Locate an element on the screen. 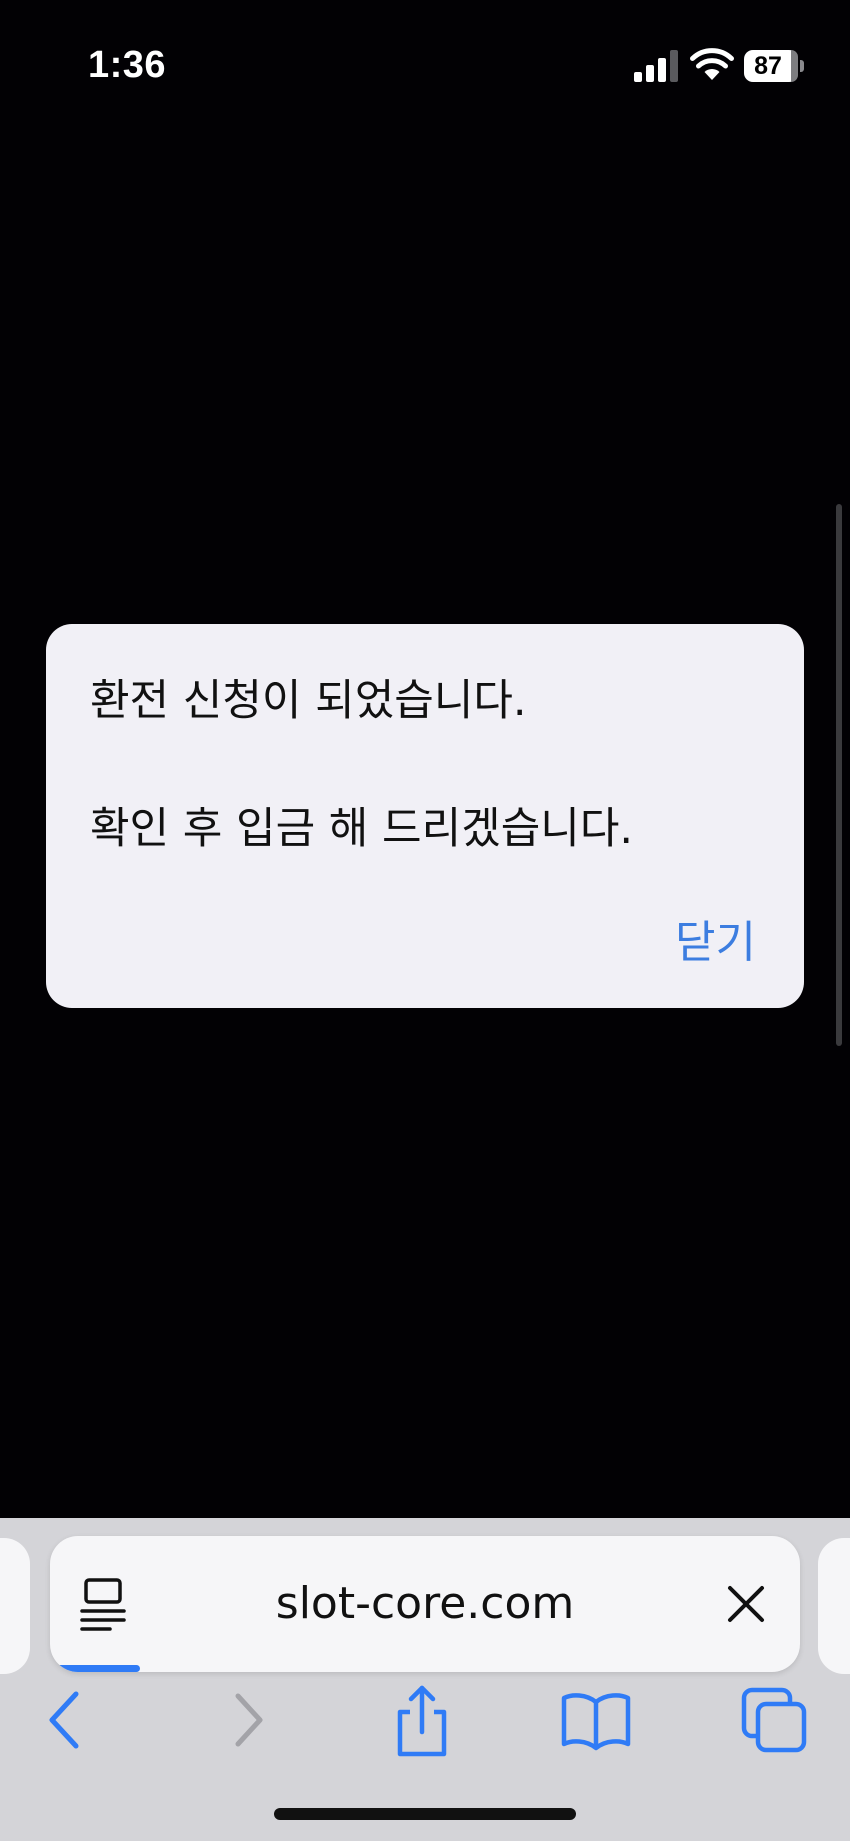 This screenshot has height=1841, width=850. tabs-button is located at coordinates (774, 1720).